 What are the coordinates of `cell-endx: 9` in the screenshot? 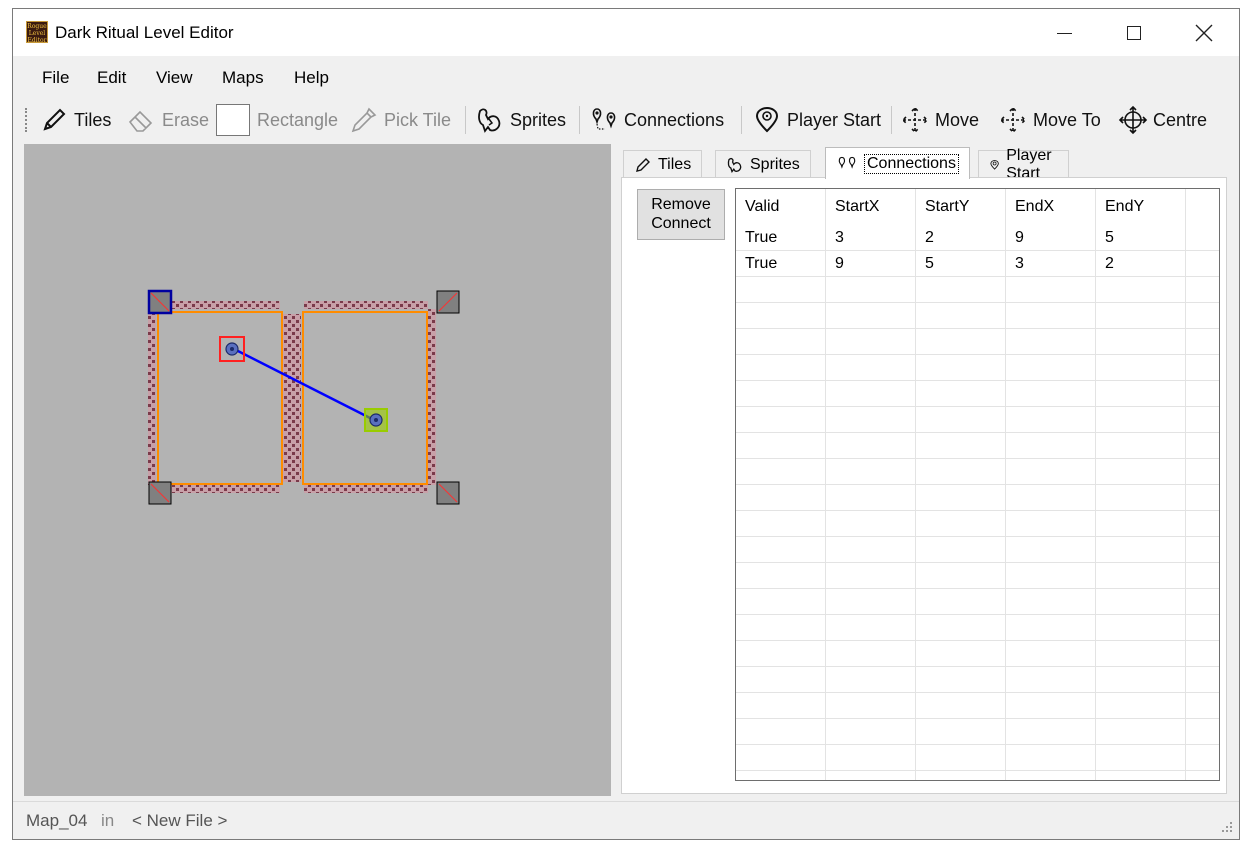 It's located at (1051, 238).